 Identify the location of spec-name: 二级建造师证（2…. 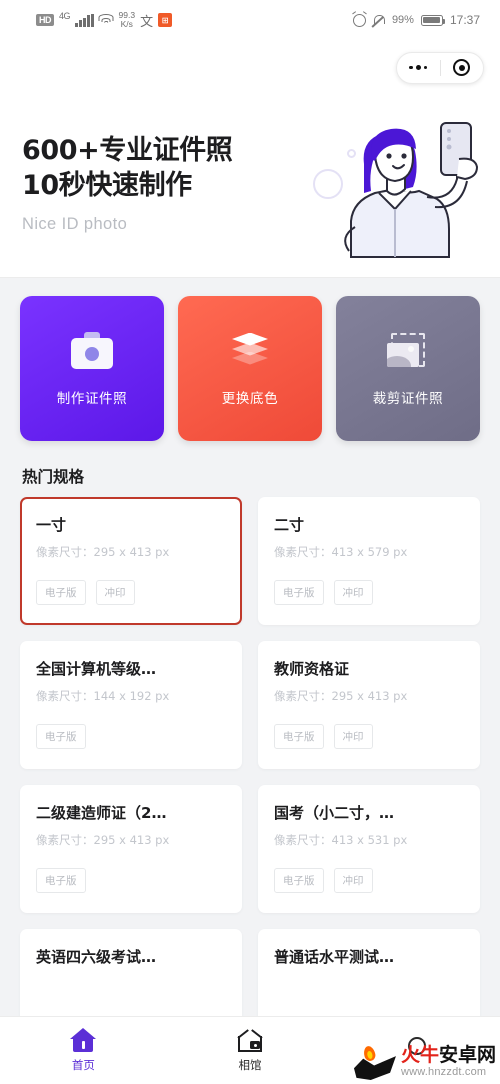
(101, 813).